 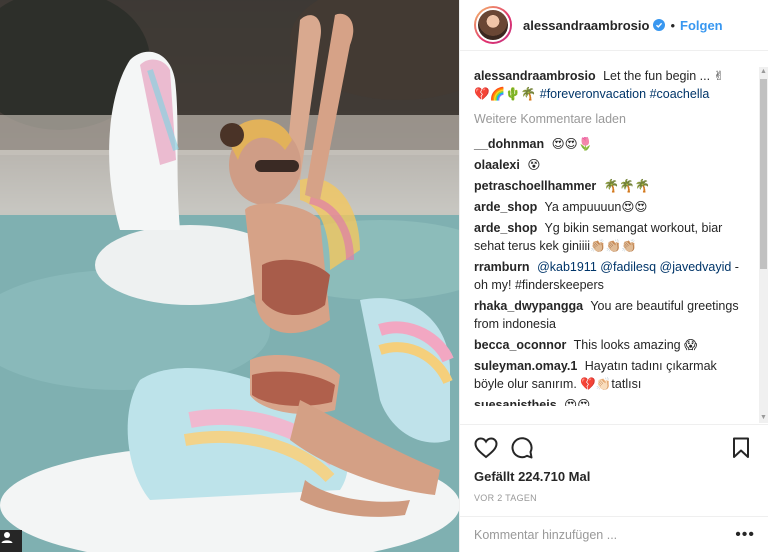 I want to click on add-comment-bar: •••, so click(x=614, y=534).